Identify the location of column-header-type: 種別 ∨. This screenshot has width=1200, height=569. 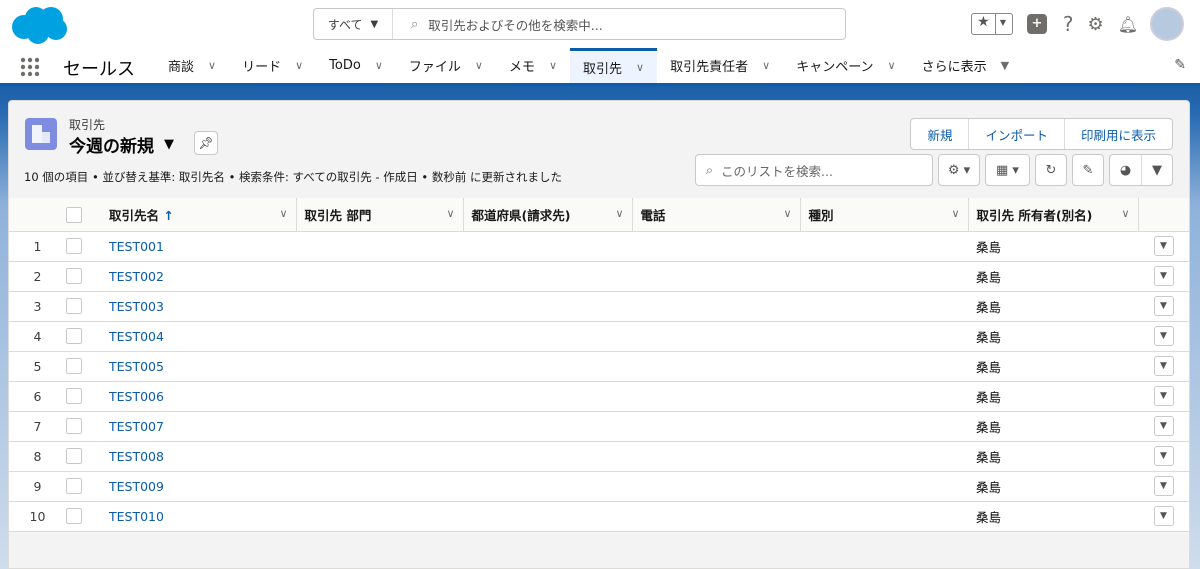
(884, 215).